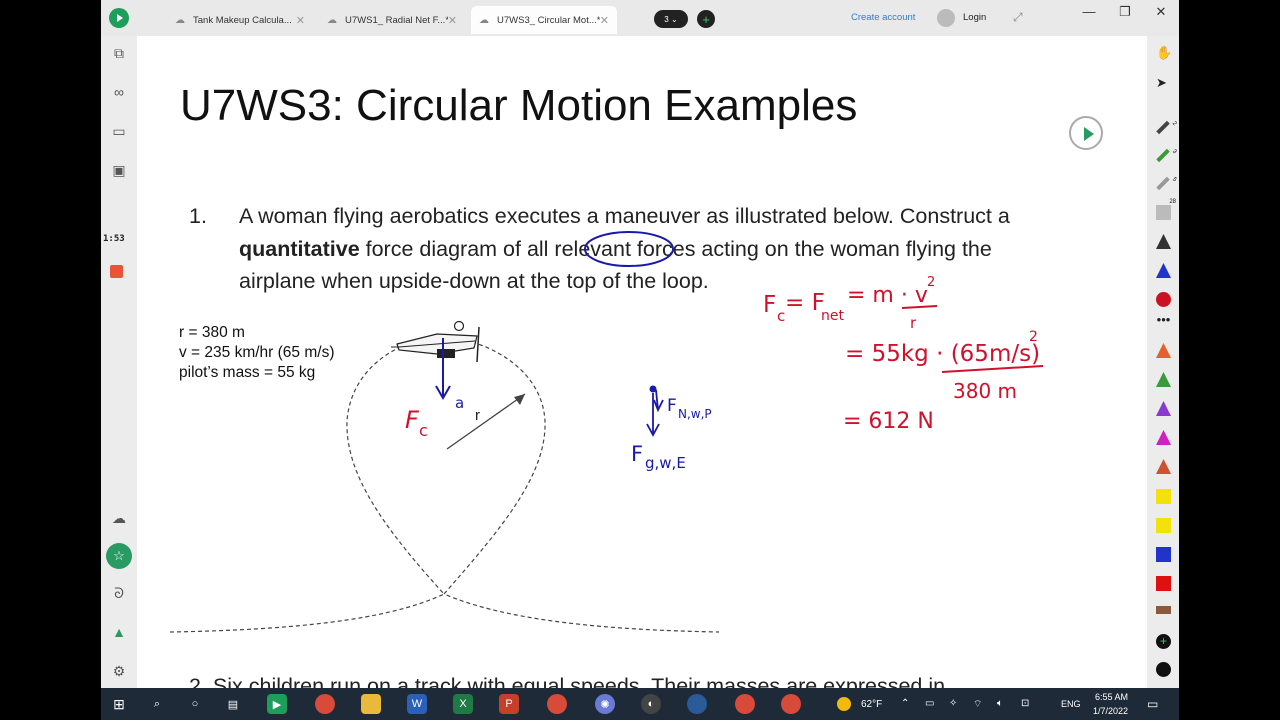 This screenshot has height=720, width=1280. Describe the element at coordinates (1163, 610) in the screenshot. I see `text-brown-icon` at that location.